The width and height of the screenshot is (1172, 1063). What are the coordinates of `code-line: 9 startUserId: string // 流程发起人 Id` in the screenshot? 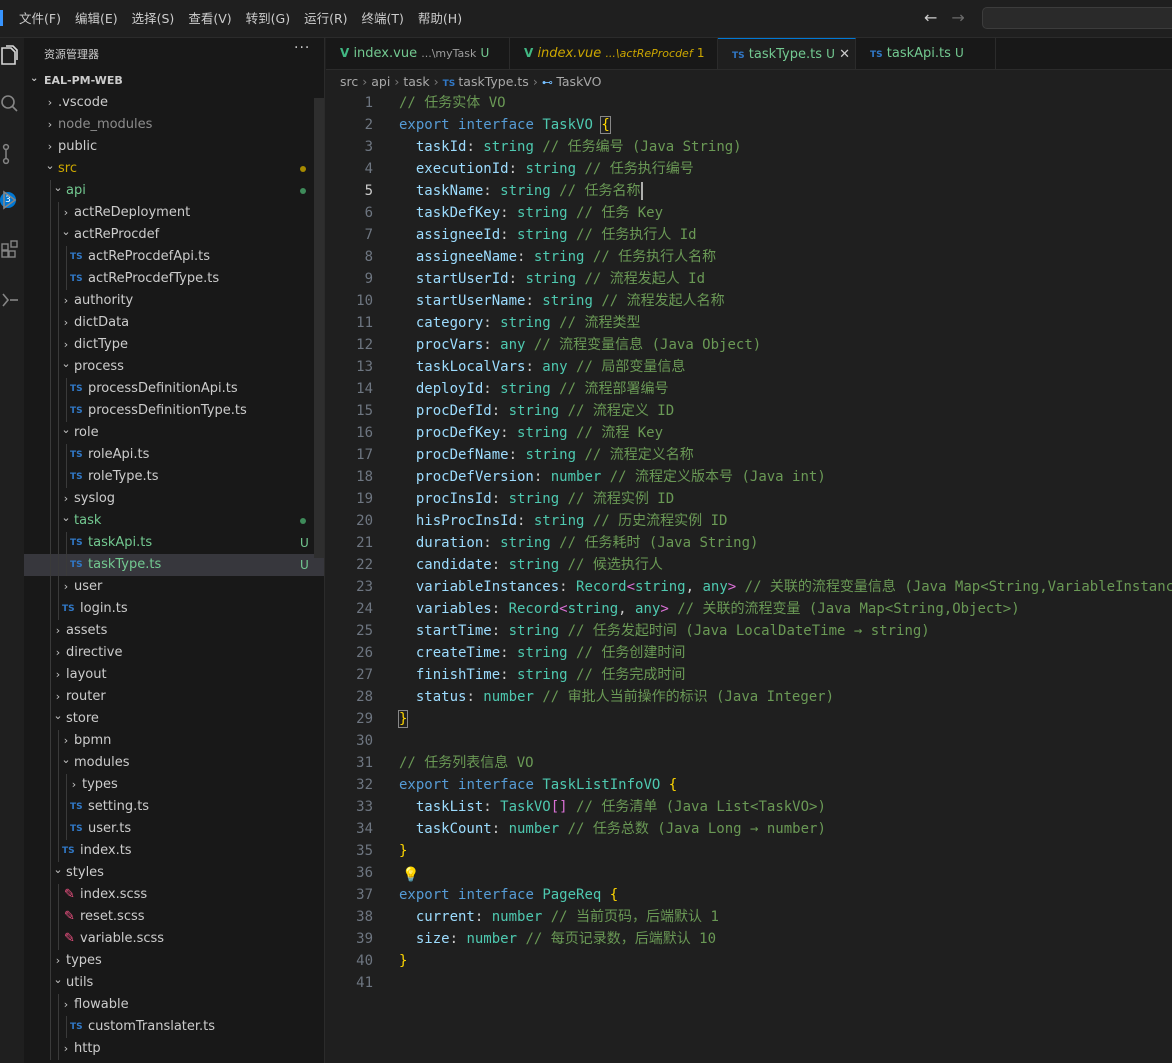 It's located at (749, 279).